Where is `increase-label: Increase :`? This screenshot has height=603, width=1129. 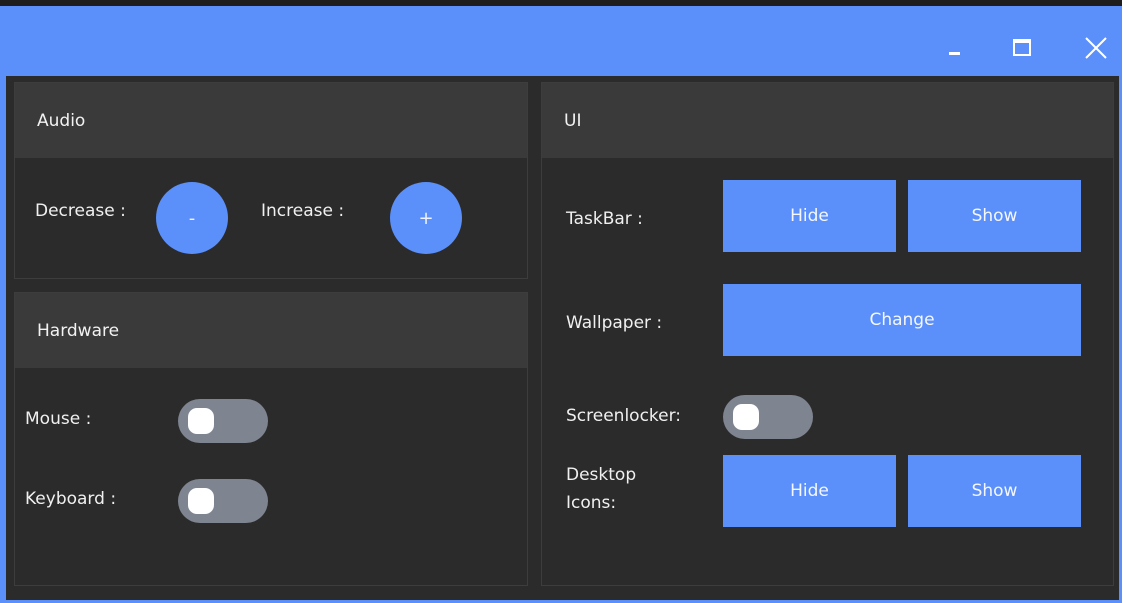 increase-label: Increase : is located at coordinates (303, 211).